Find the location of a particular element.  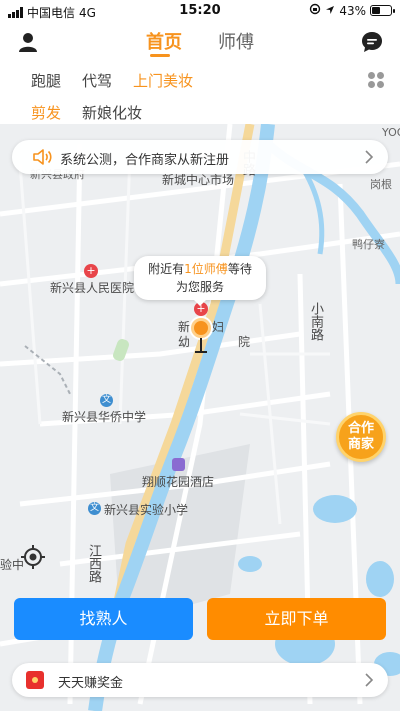

category-errand: 跑腿 is located at coordinates (46, 80).